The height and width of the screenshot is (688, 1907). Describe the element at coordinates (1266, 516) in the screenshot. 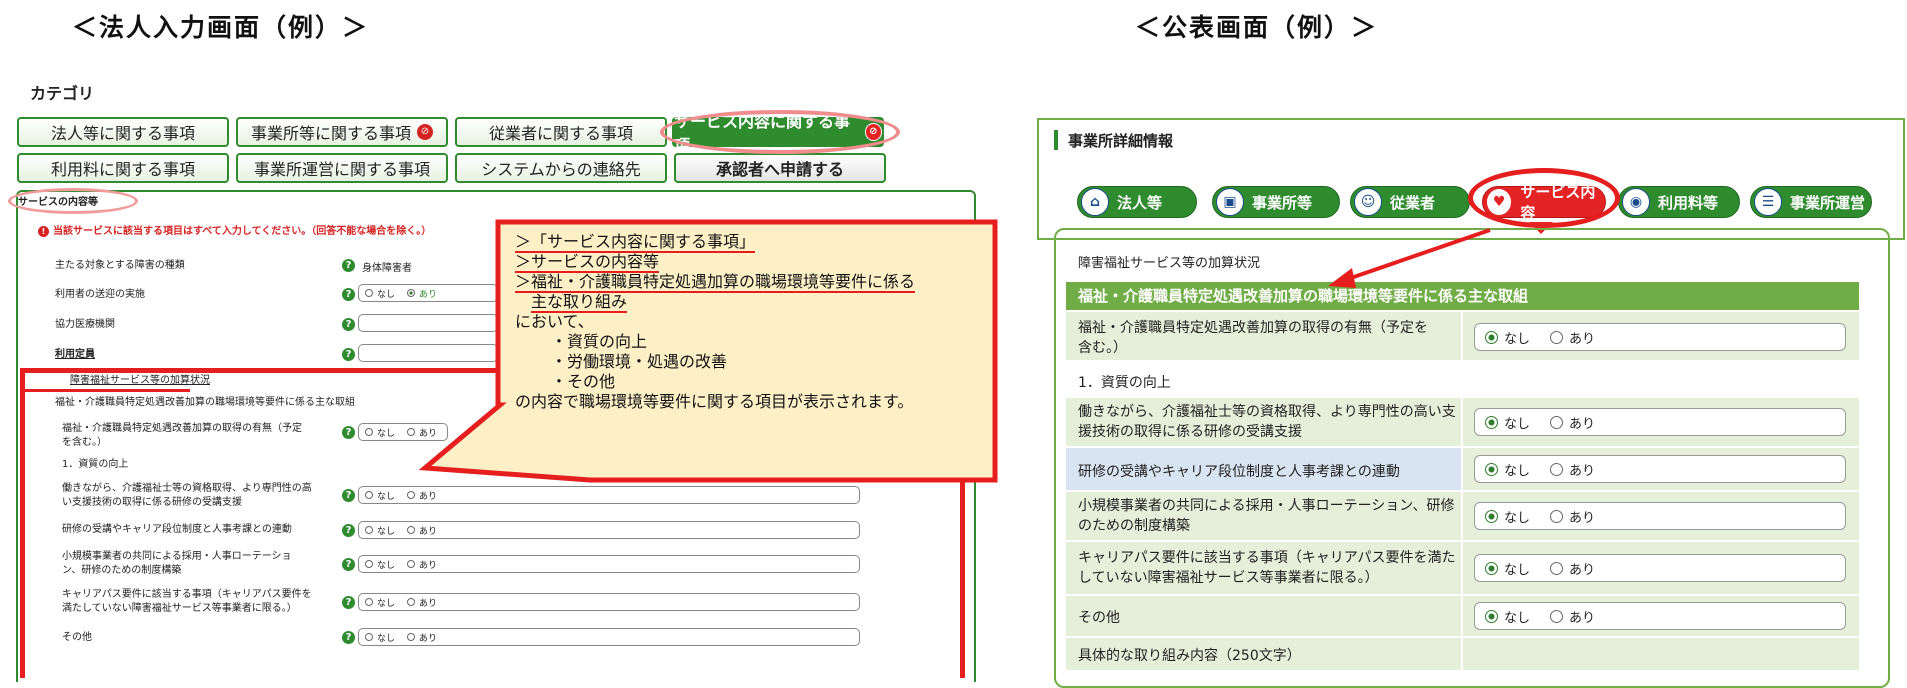

I see `row-label: 小規模事業者の共同による採用・人事ローテーション、研修のための制度構築` at that location.